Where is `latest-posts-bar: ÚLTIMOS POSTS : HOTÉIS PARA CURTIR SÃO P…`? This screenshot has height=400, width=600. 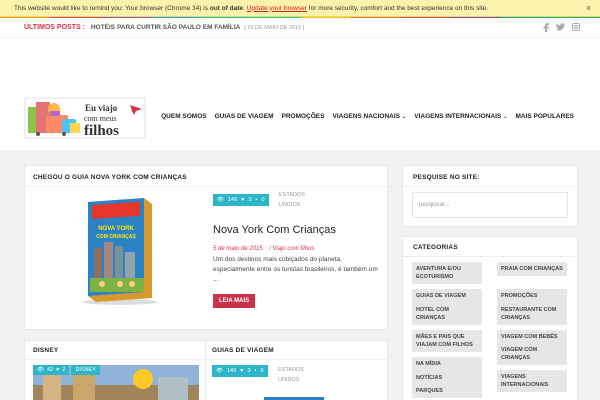
latest-posts-bar: ÚLTIMOS POSTS : HOTÉIS PARA CURTIR SÃO P… is located at coordinates (300, 28).